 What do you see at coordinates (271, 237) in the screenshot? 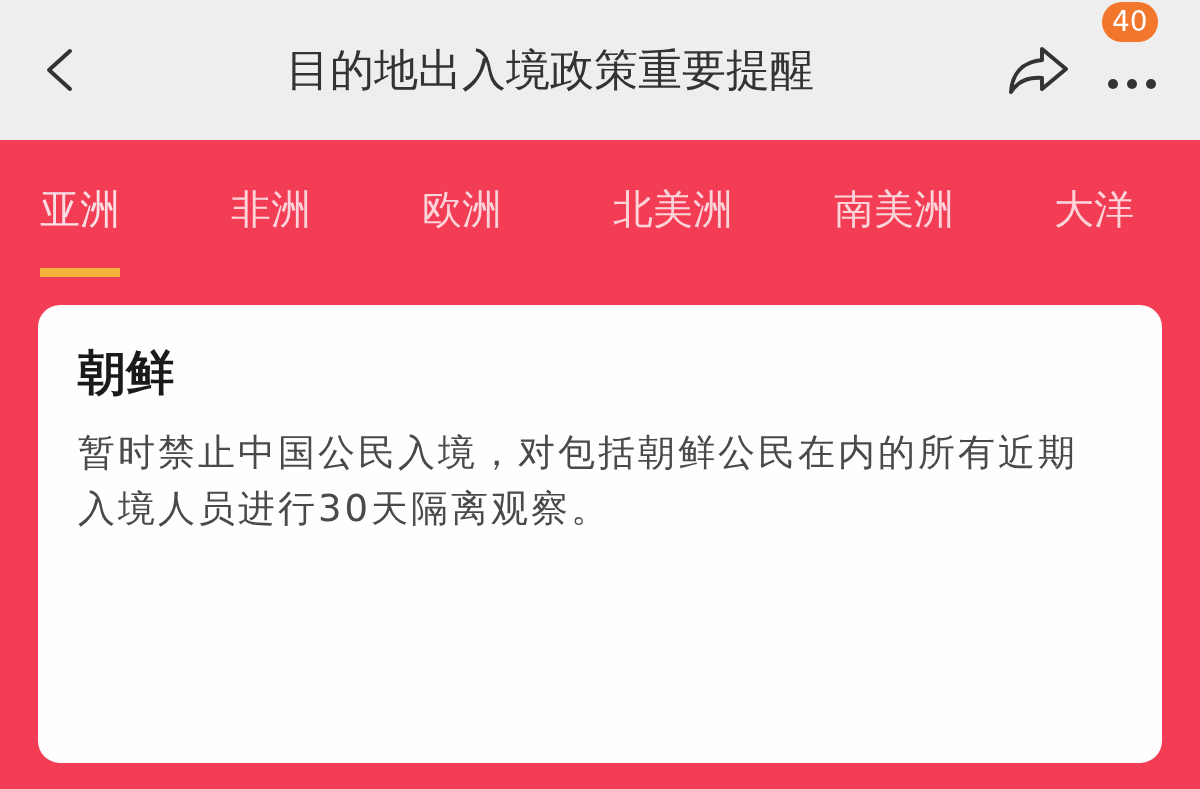
I see `region-tab: 非洲` at bounding box center [271, 237].